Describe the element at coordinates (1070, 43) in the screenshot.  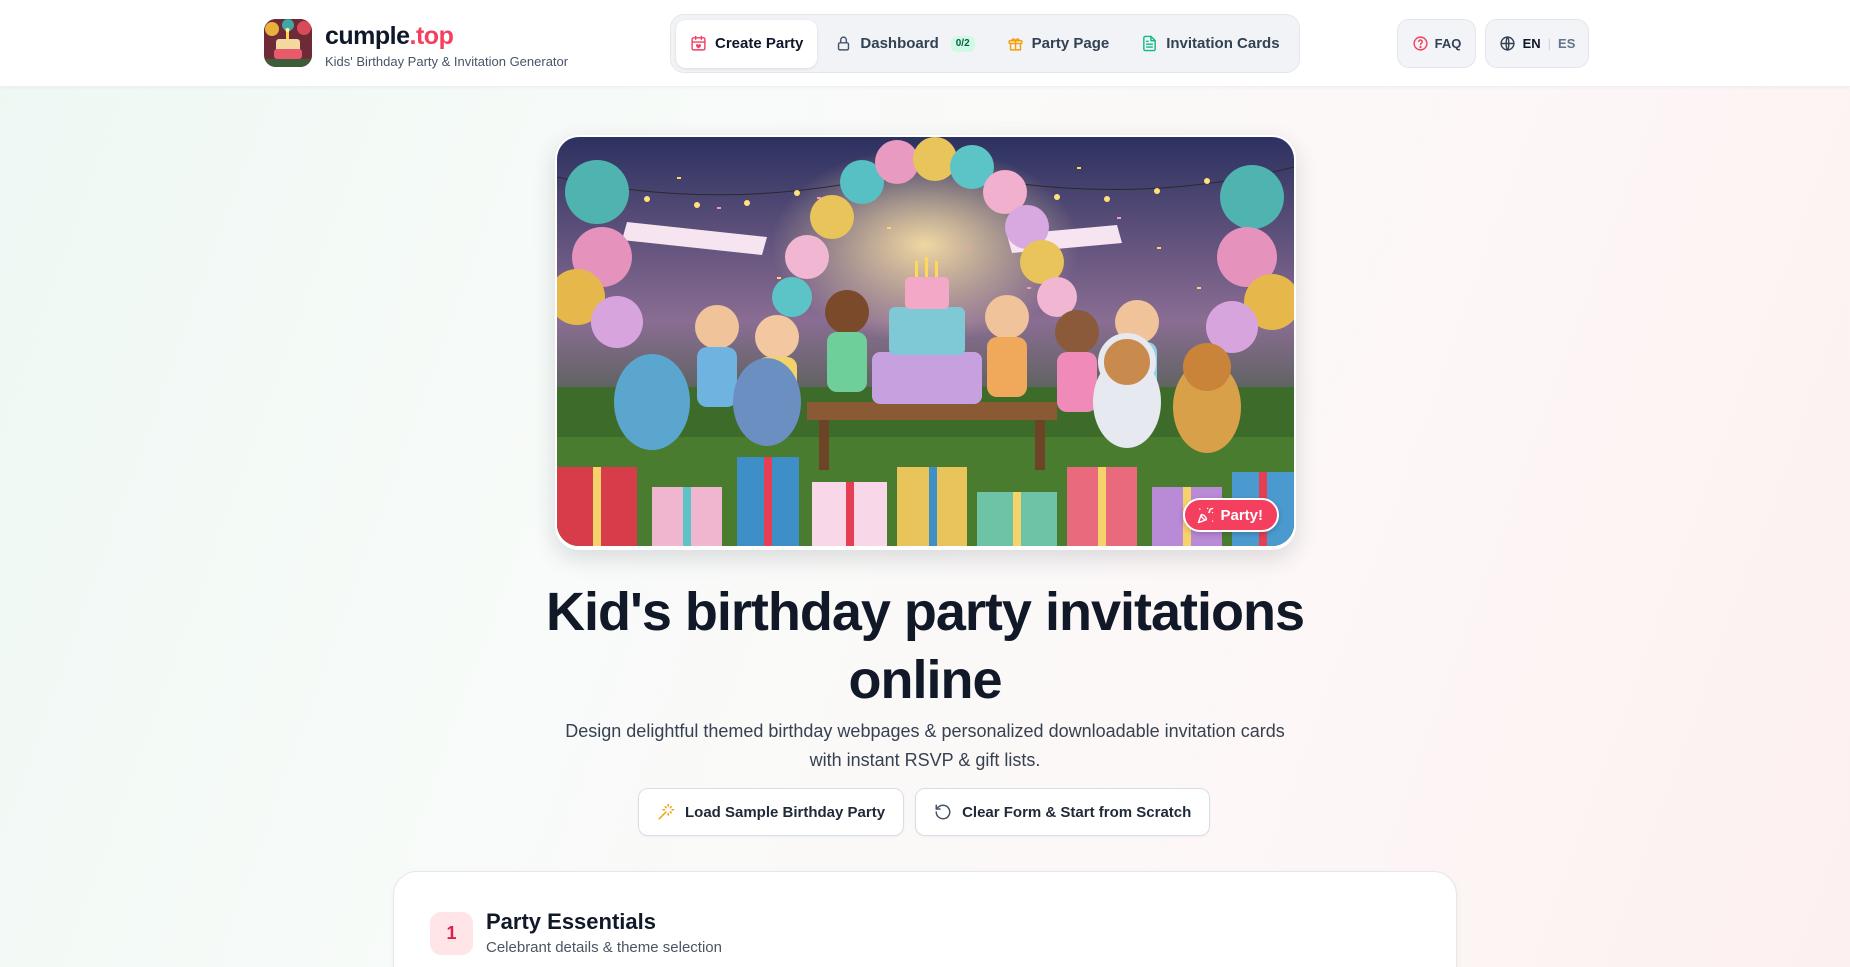
I see `nav-party-page-label: Party Page` at that location.